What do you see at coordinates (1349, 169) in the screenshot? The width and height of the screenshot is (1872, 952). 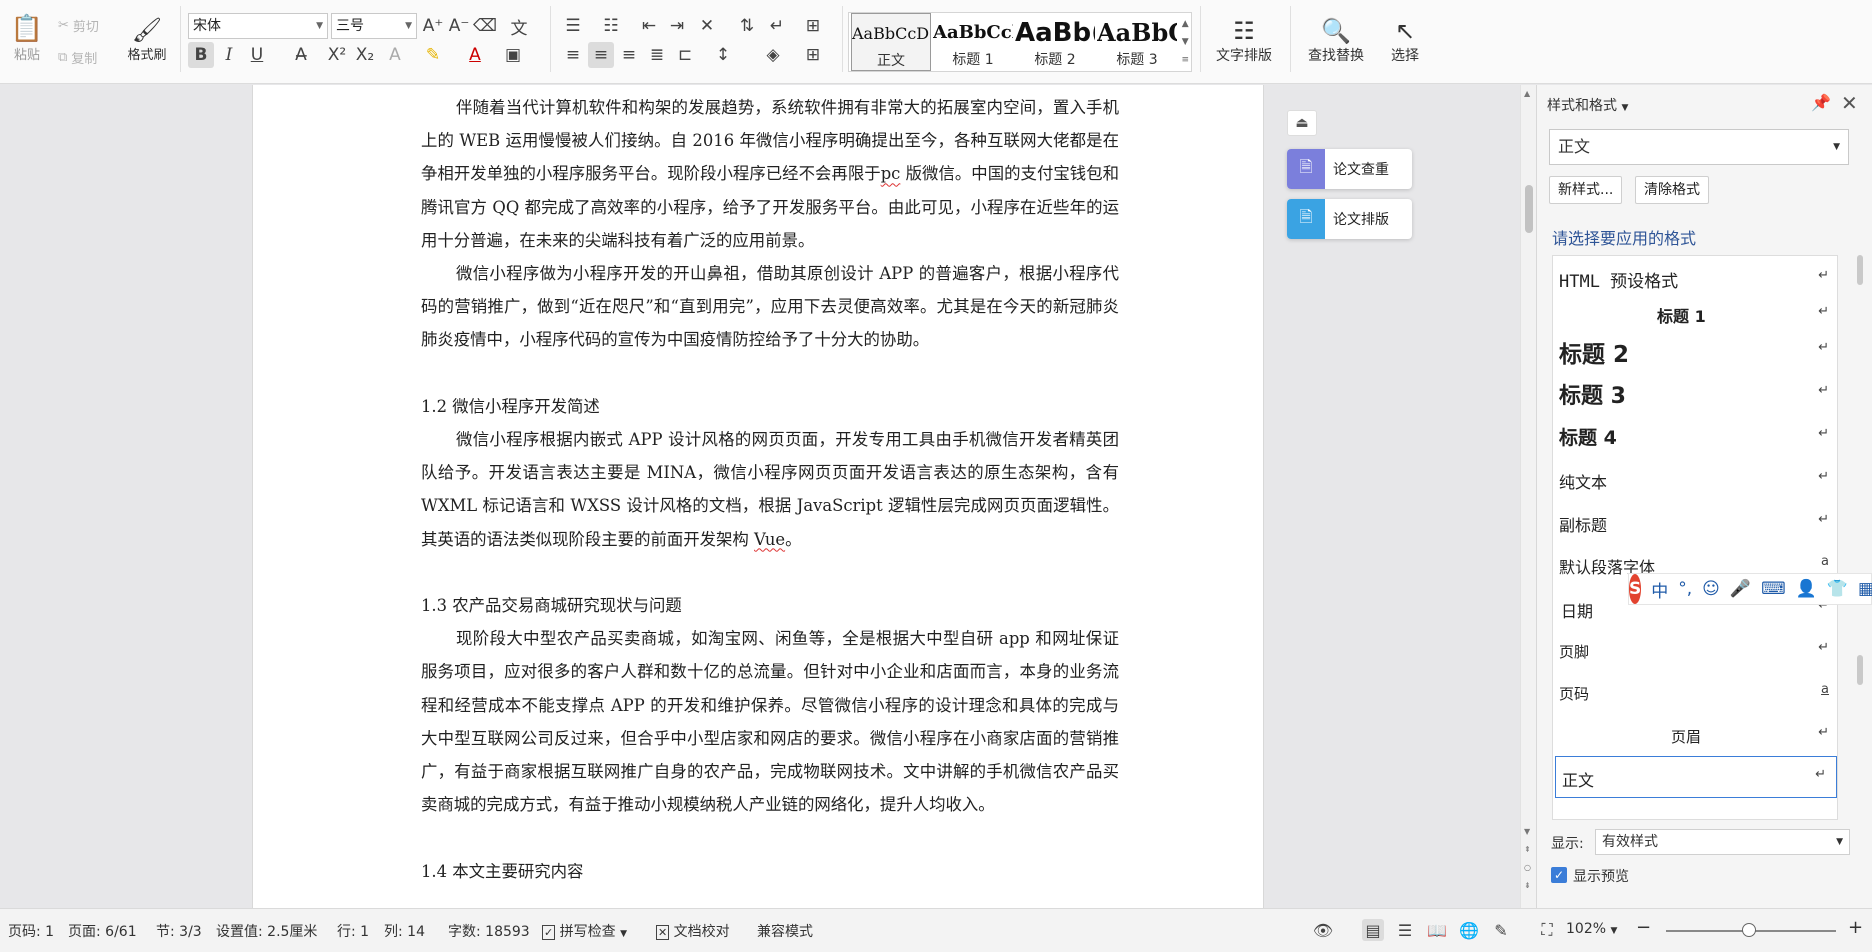 I see `thesis-check-button: 🗎 论文查重` at bounding box center [1349, 169].